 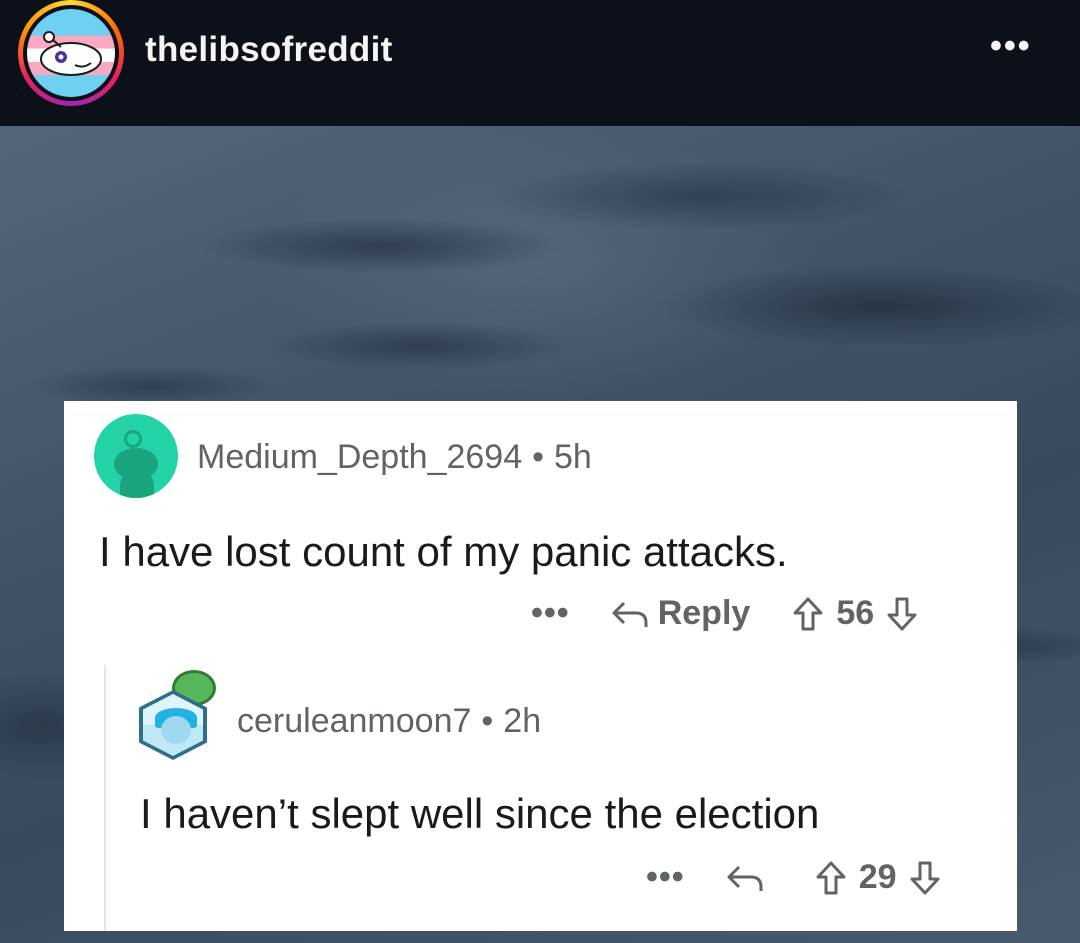 What do you see at coordinates (269, 50) in the screenshot?
I see `account-username: thelibsofreddit` at bounding box center [269, 50].